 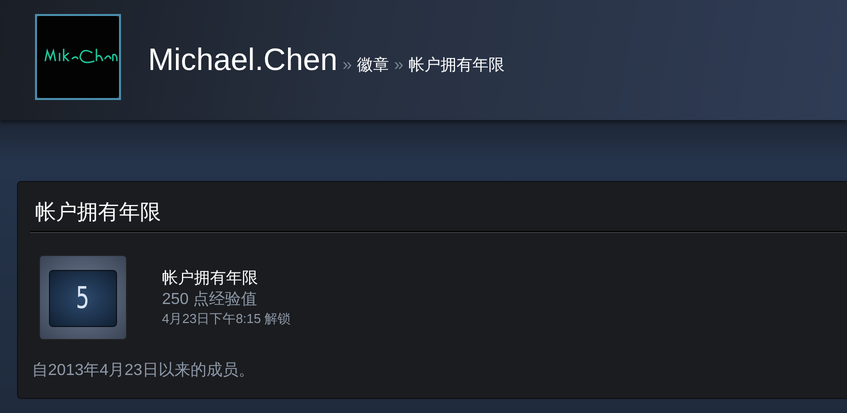 I want to click on card-title: 帐户拥有年限, so click(x=98, y=213).